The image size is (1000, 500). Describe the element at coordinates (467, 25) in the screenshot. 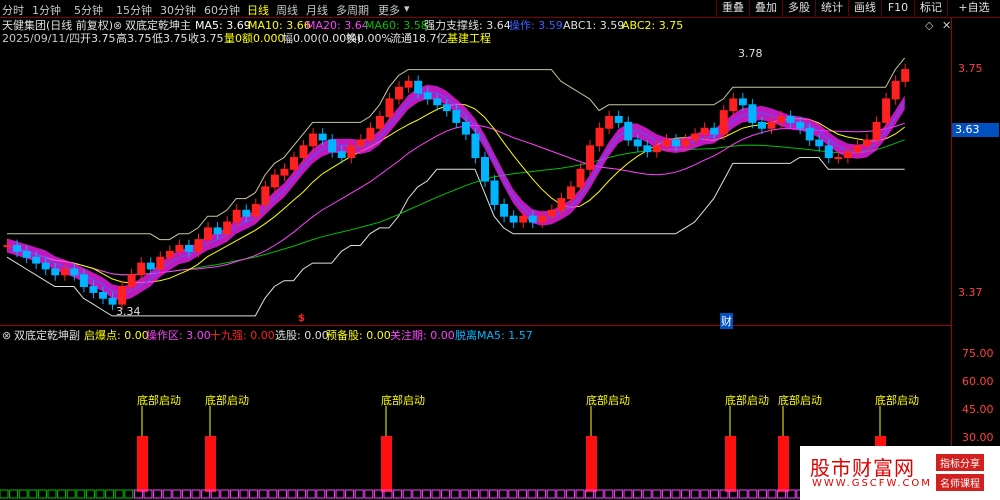

I see `support-value: 强力支撑线: 3.64` at that location.